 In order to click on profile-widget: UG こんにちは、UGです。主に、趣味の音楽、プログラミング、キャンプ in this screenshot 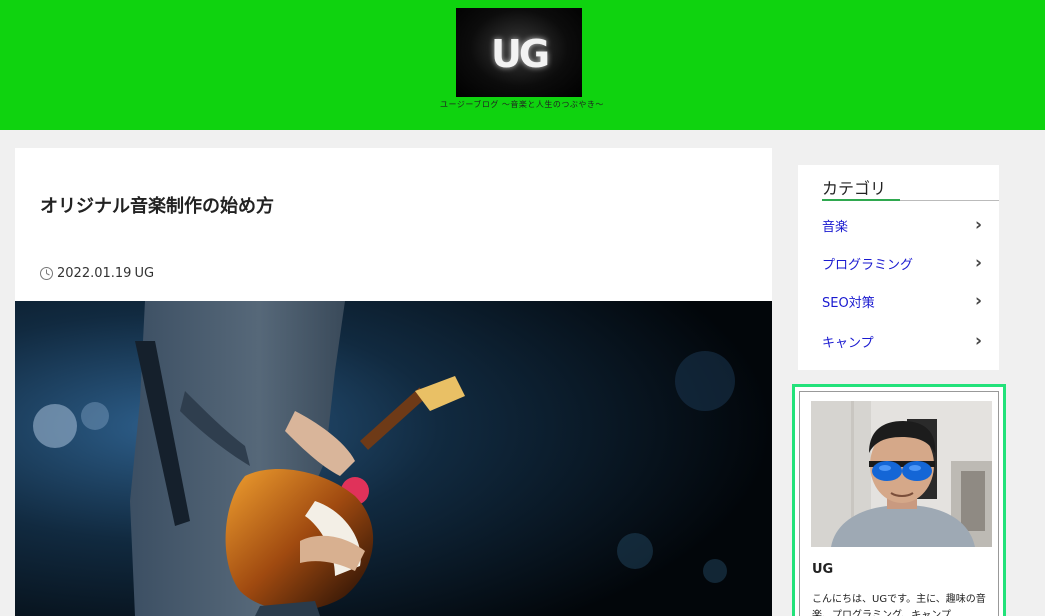, I will do `click(899, 500)`.